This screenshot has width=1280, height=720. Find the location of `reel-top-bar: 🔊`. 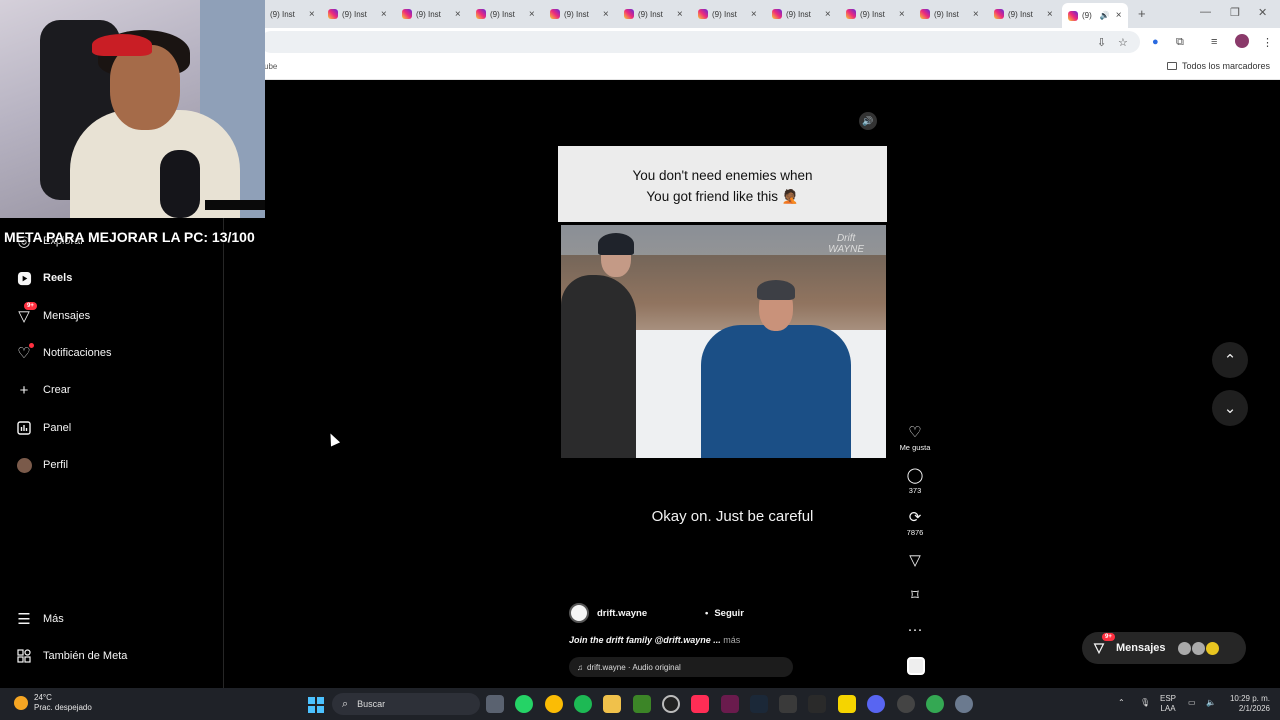

reel-top-bar: 🔊 is located at coordinates (722, 124).